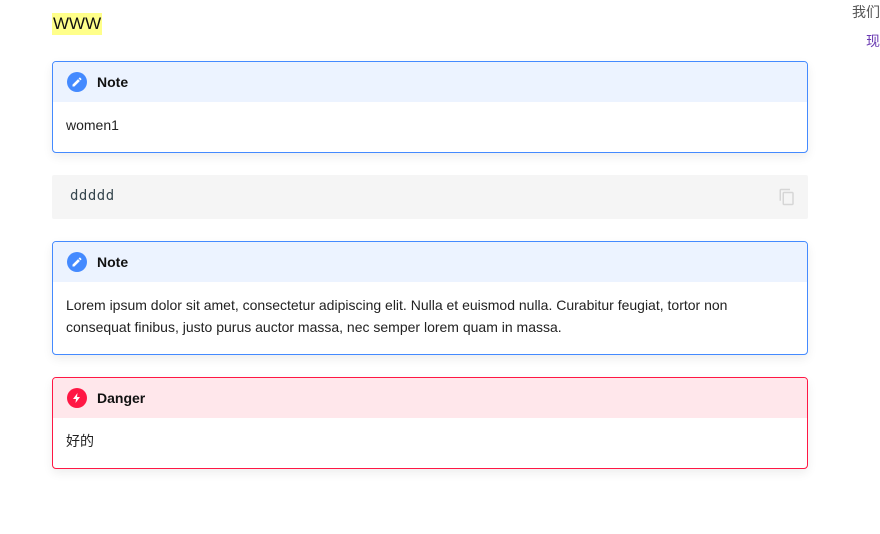 The image size is (880, 534). What do you see at coordinates (430, 398) in the screenshot?
I see `admonition-title: Danger` at bounding box center [430, 398].